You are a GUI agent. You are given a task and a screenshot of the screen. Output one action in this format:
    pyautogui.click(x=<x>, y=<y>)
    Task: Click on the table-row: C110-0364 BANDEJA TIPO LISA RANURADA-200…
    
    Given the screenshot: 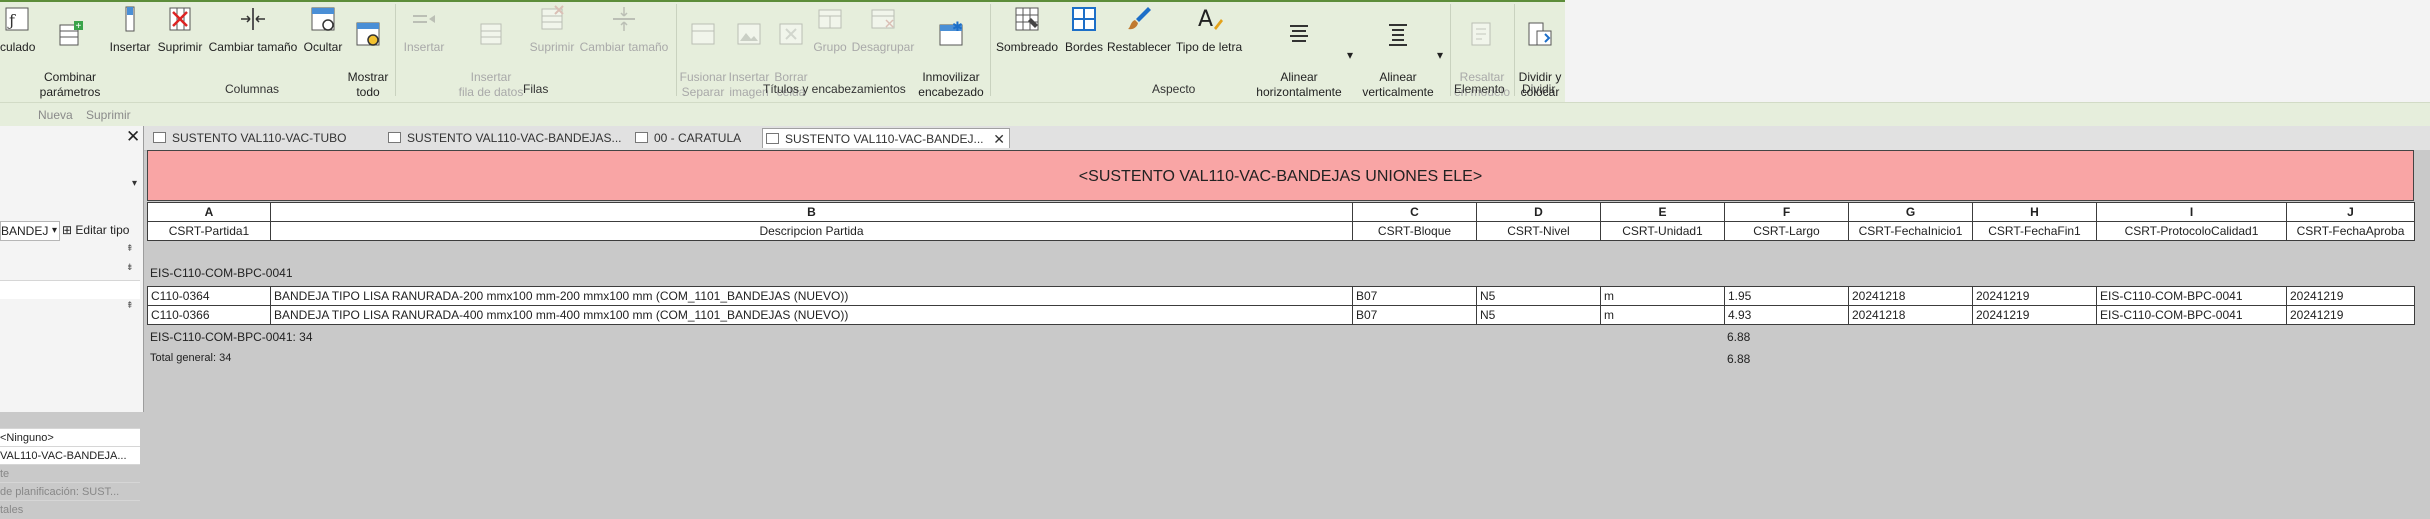 What is the action you would take?
    pyautogui.click(x=1281, y=296)
    